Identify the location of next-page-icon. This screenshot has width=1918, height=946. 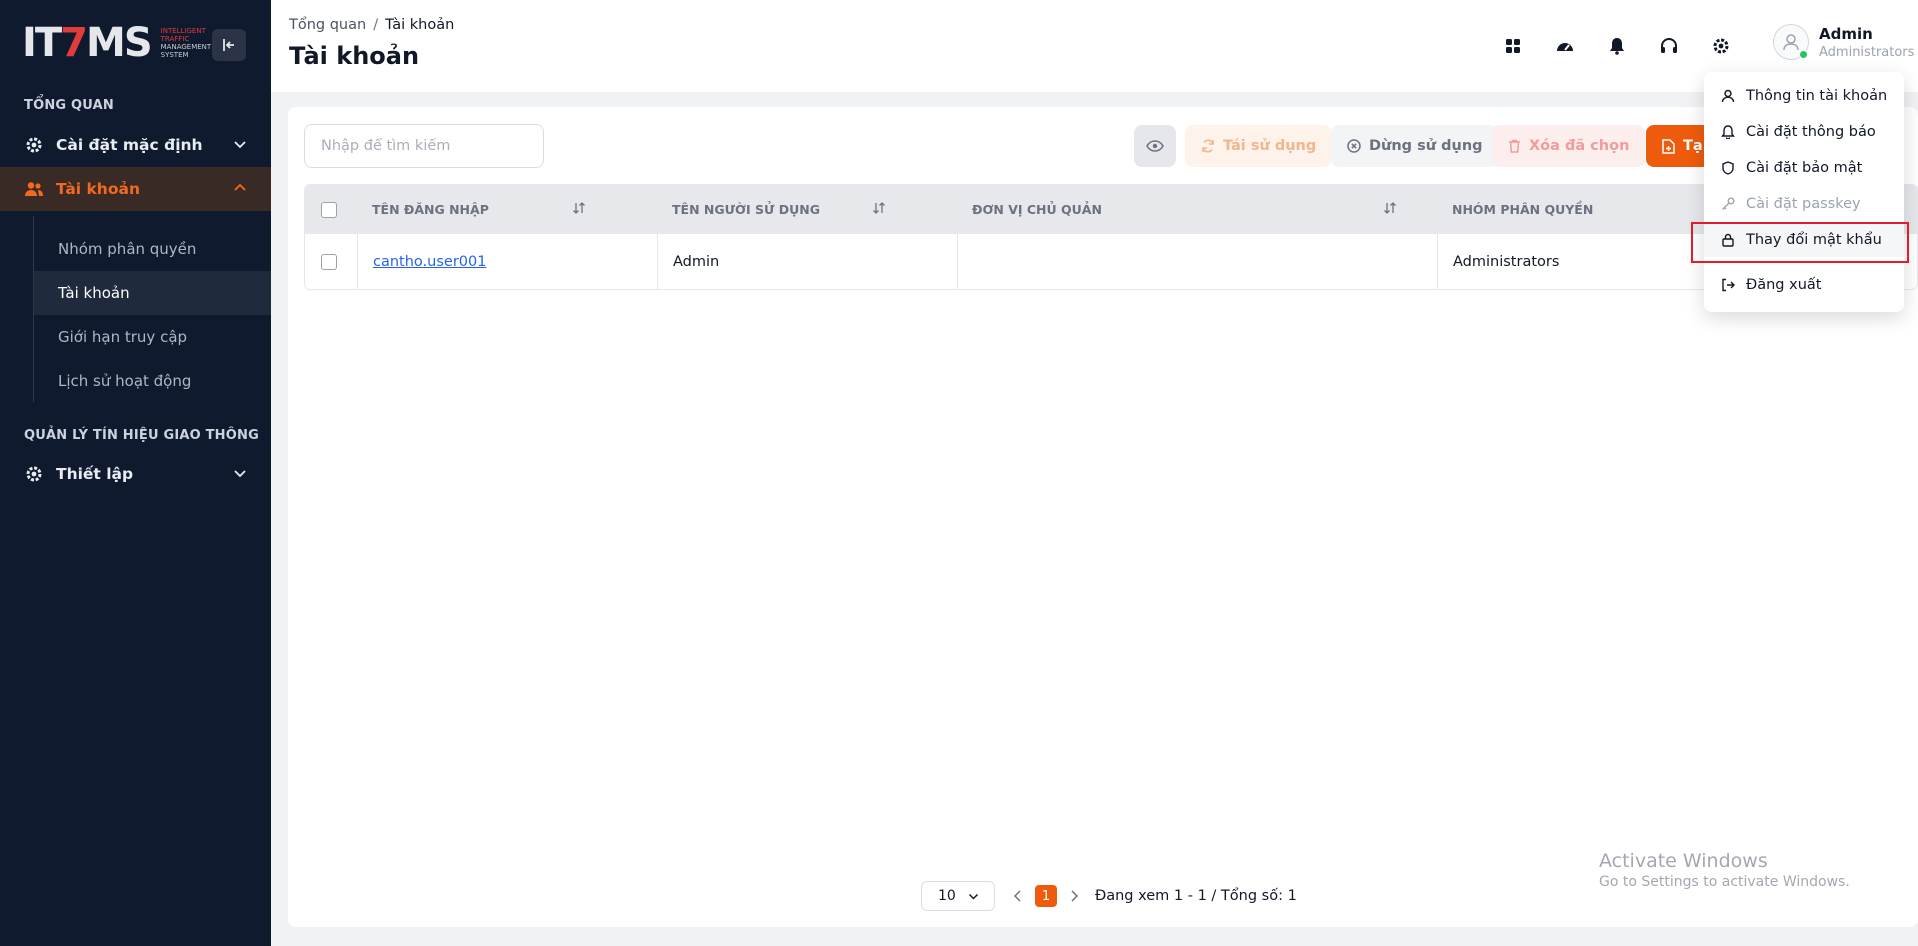
(1074, 896).